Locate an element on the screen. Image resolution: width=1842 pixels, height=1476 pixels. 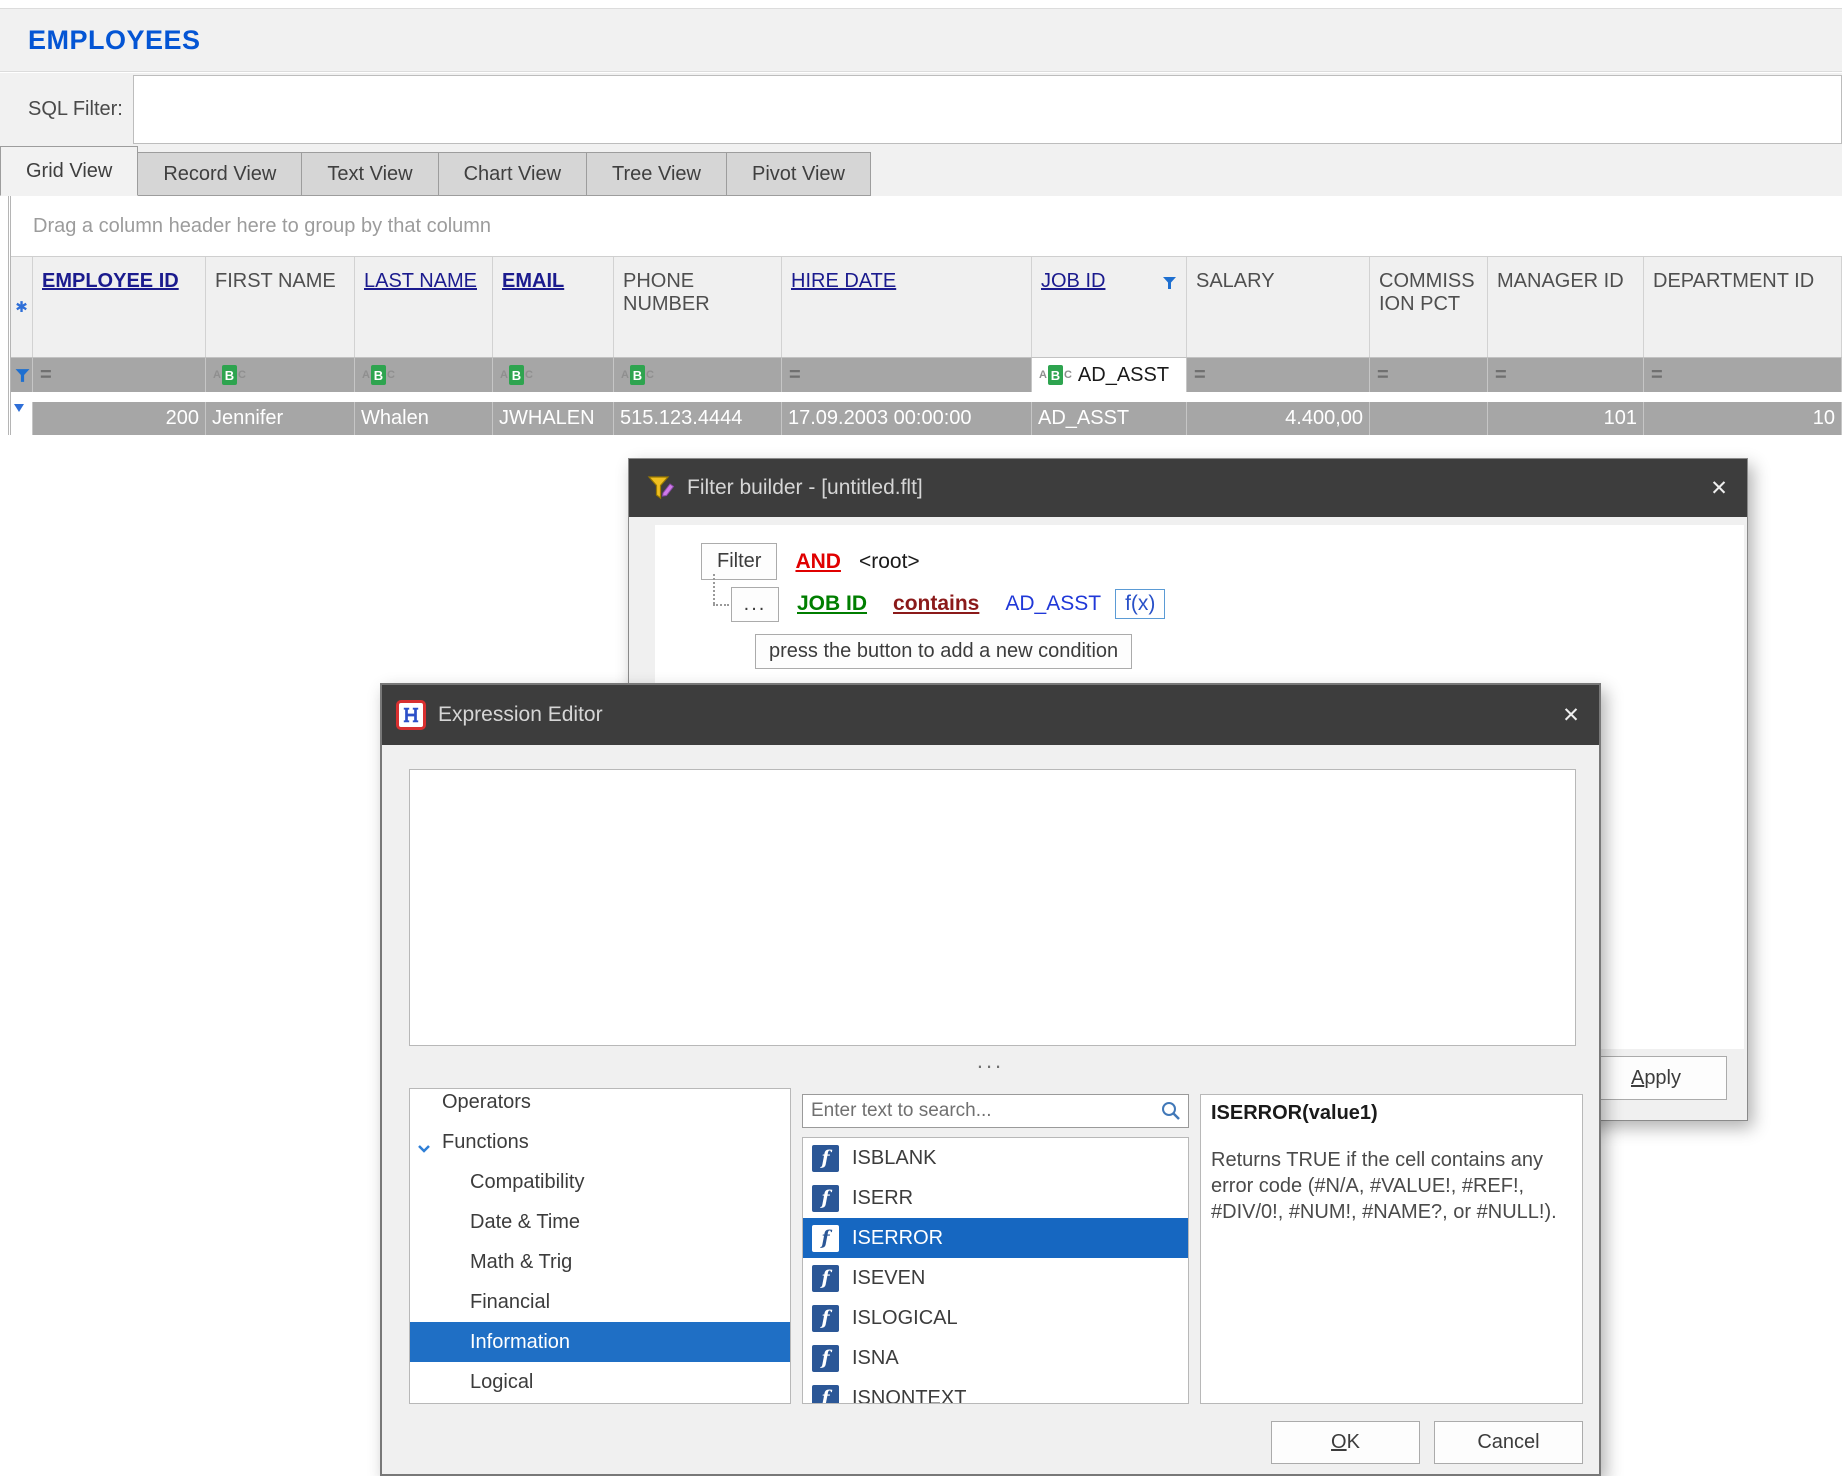
function-signature: ISERROR(value1) is located at coordinates (1294, 1113).